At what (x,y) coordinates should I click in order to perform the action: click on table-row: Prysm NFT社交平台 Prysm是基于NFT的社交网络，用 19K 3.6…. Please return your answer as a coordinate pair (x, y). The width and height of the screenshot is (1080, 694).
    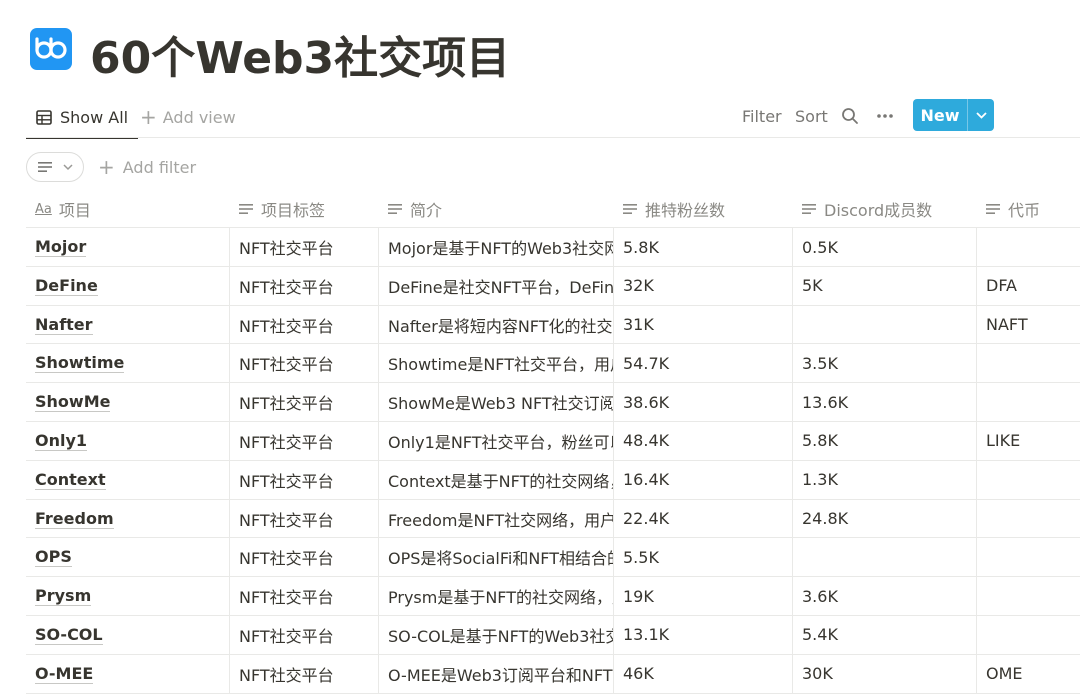
    Looking at the image, I should click on (553, 596).